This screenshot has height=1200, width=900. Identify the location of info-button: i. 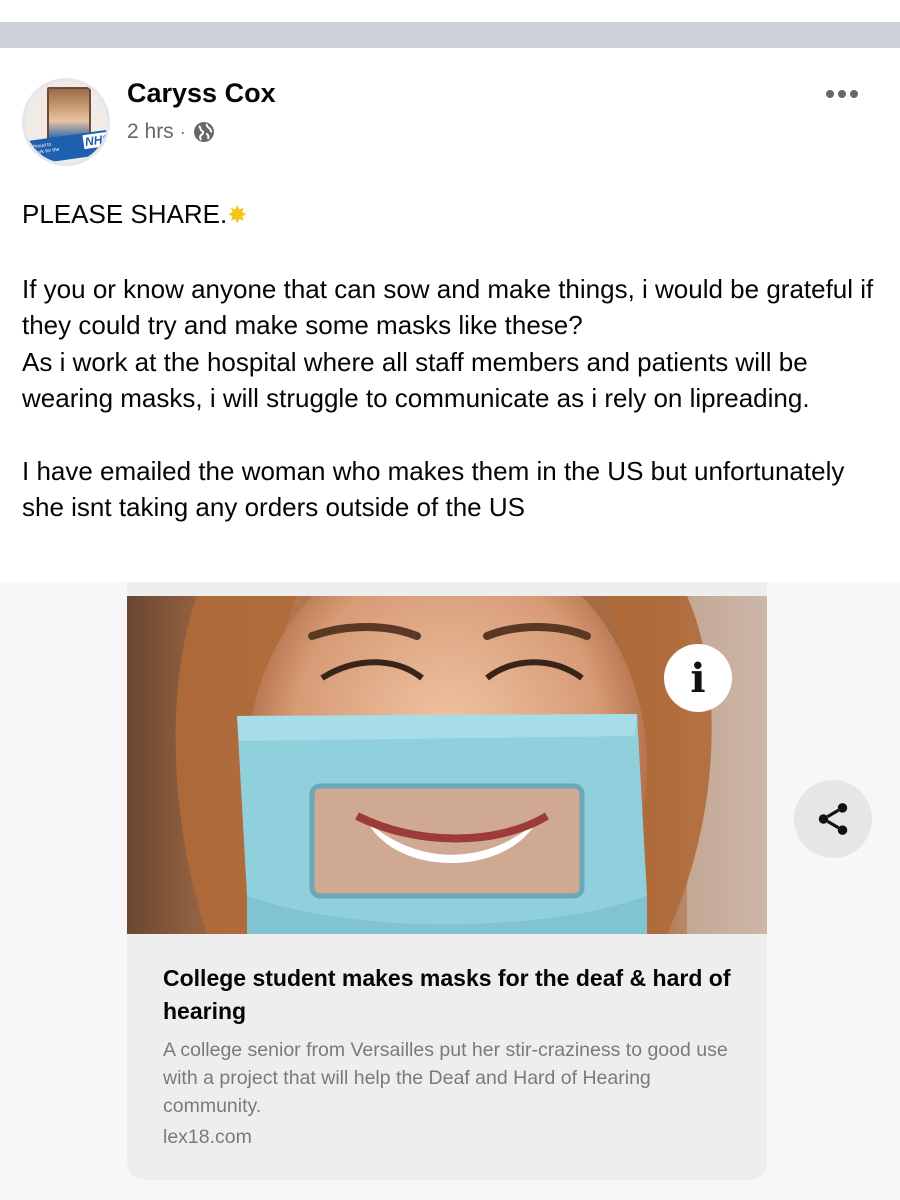
(698, 678).